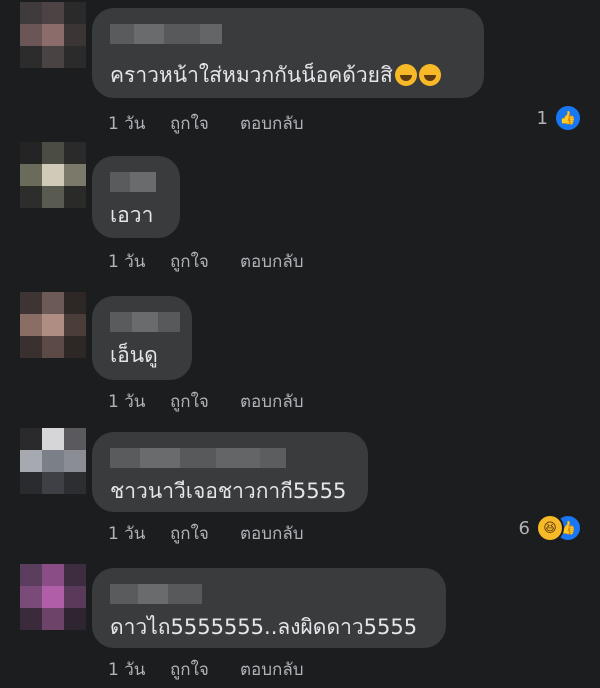 The height and width of the screenshot is (688, 600). I want to click on like-icon: 👍, so click(568, 118).